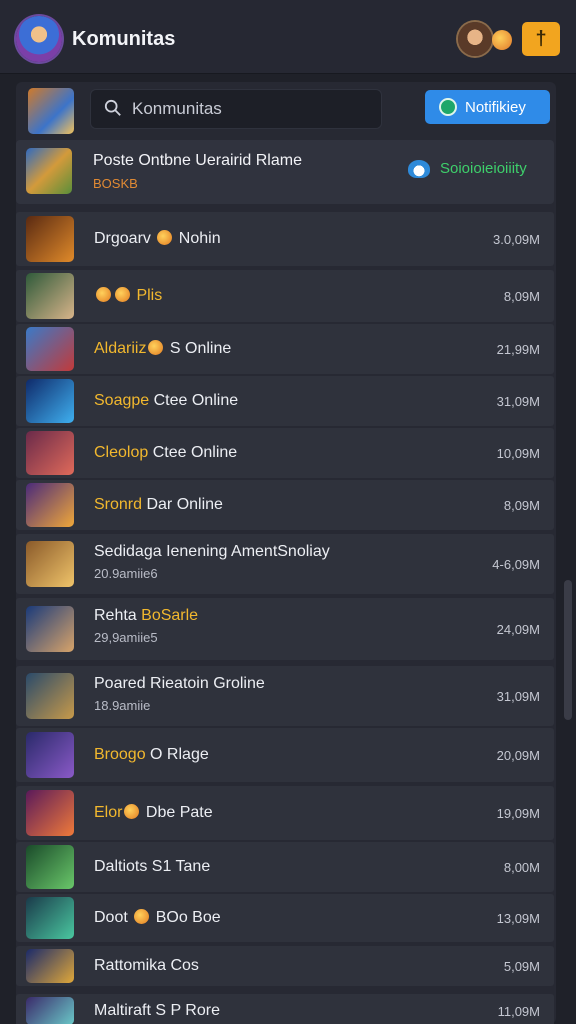  I want to click on member-count: 24,09M, so click(518, 629).